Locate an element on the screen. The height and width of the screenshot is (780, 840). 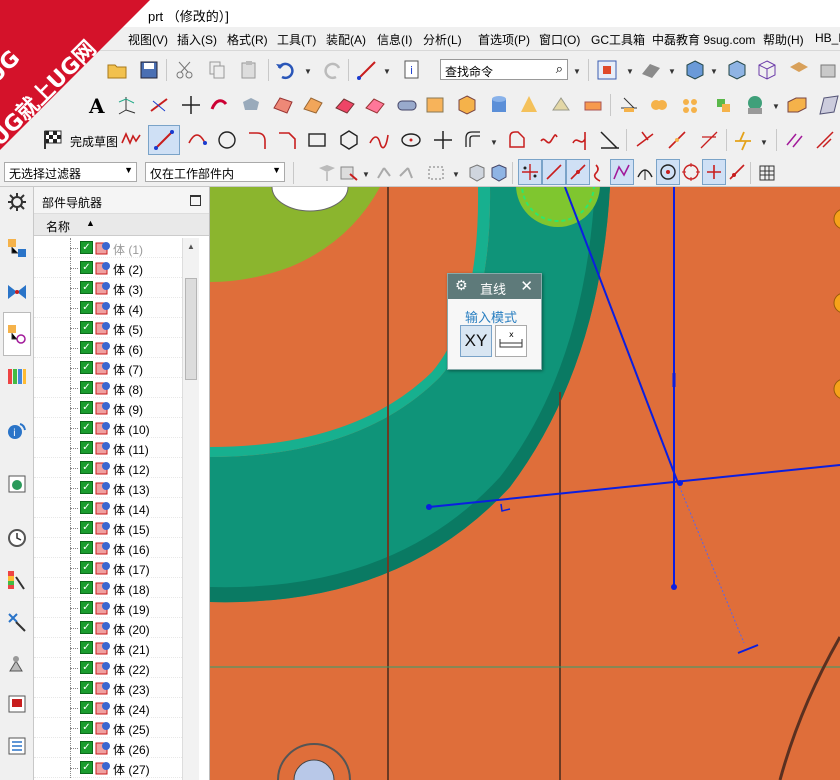
menu-view: 视图(V) is located at coordinates (148, 39).